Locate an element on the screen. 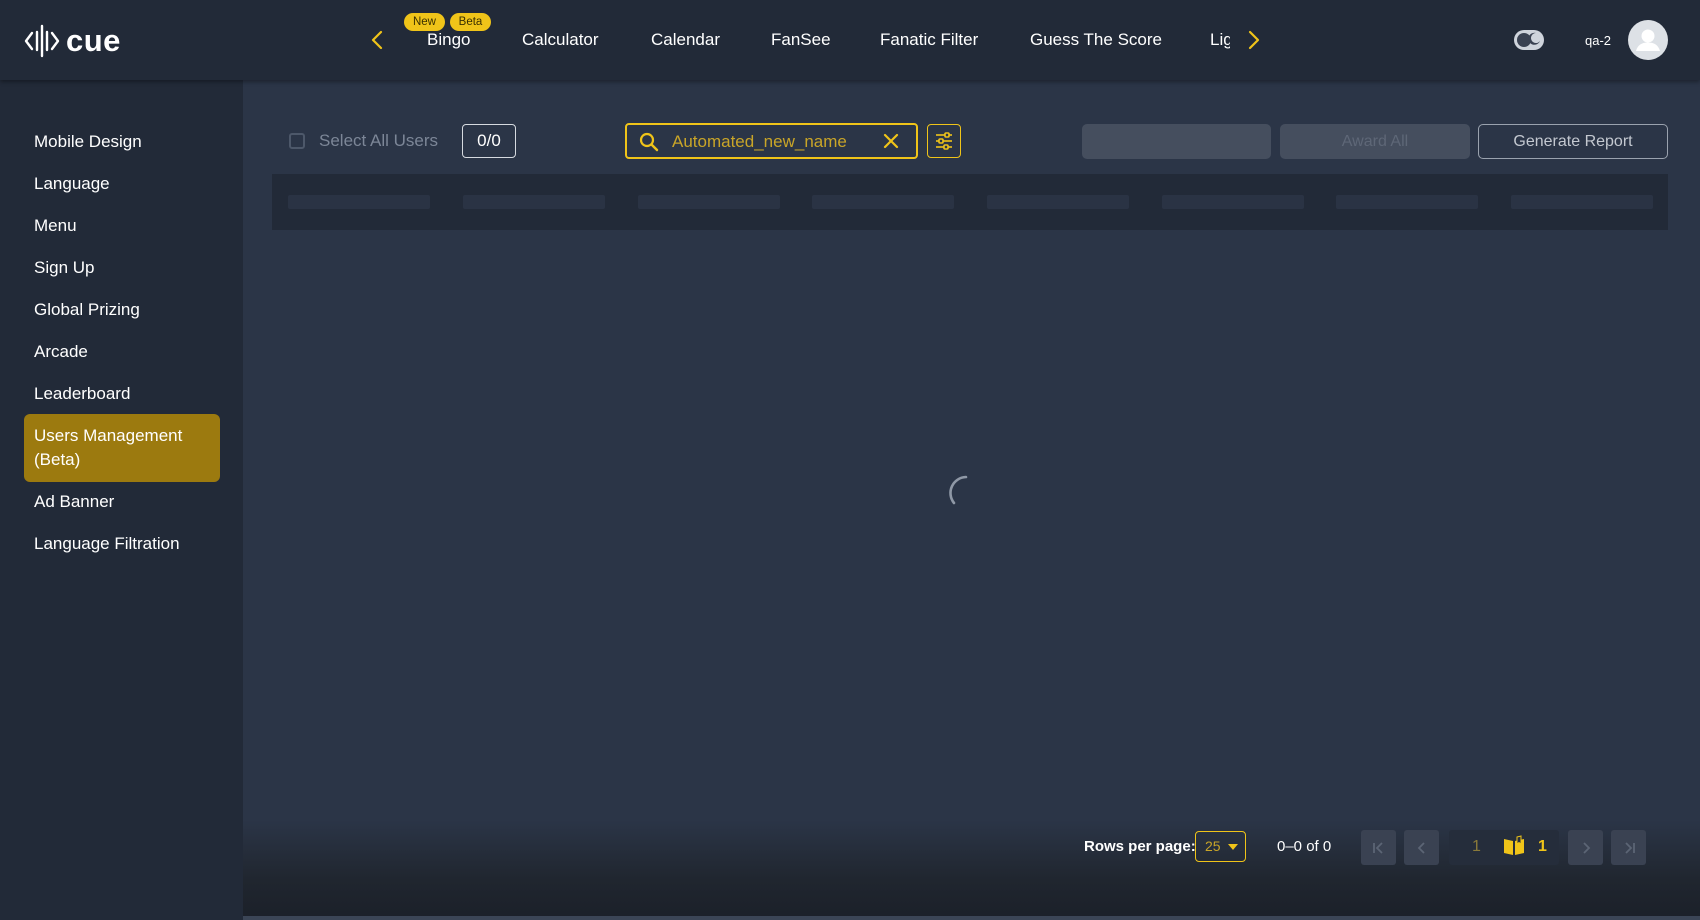  pagination-range: 0–0 of 0 is located at coordinates (1304, 846).